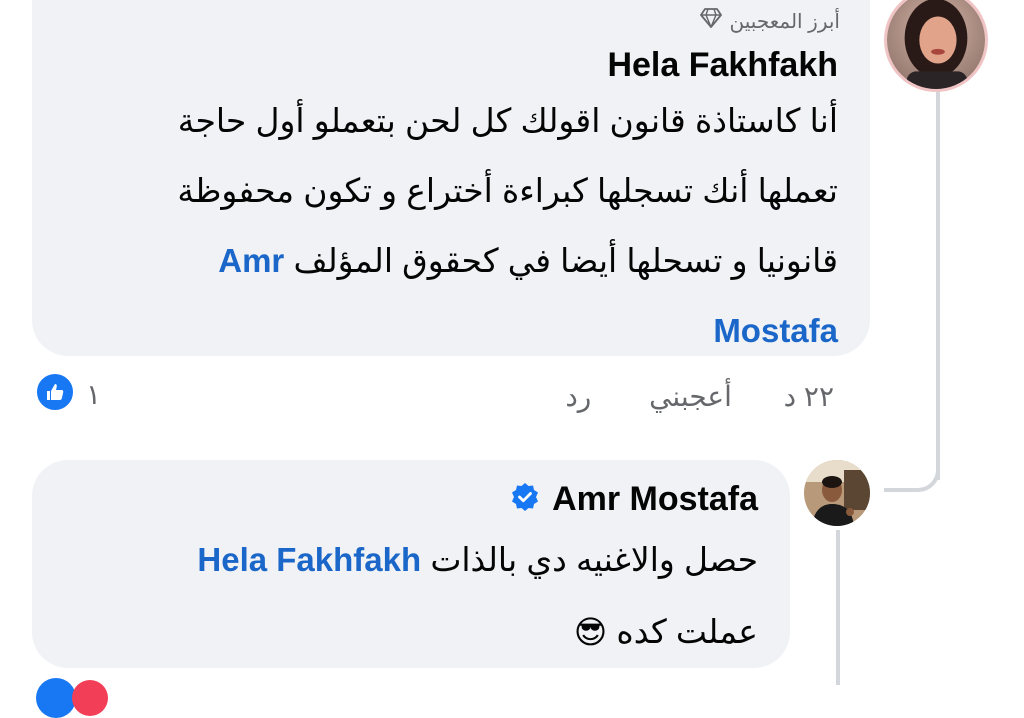 The image size is (1024, 718). I want to click on reply-button: رد, so click(578, 396).